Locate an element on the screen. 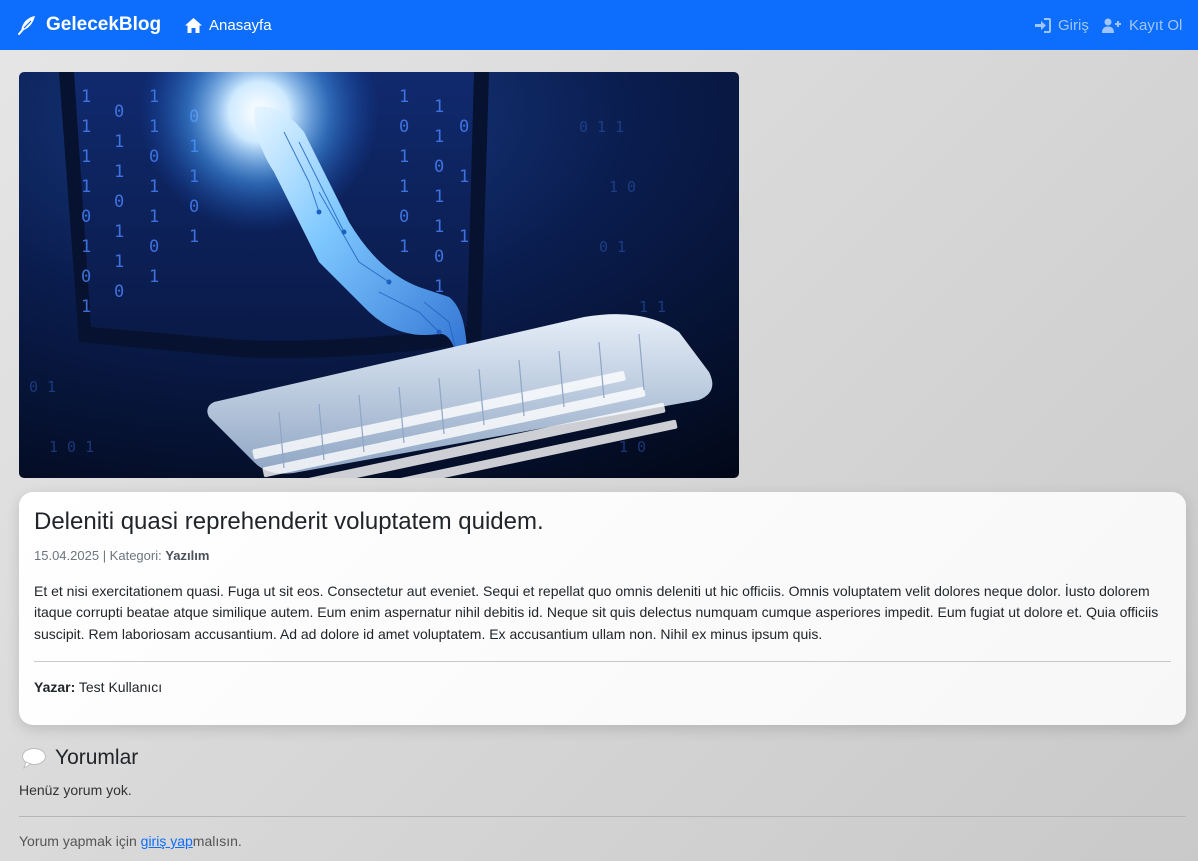 Image resolution: width=1198 pixels, height=861 pixels. user-plus-icon is located at coordinates (1112, 25).